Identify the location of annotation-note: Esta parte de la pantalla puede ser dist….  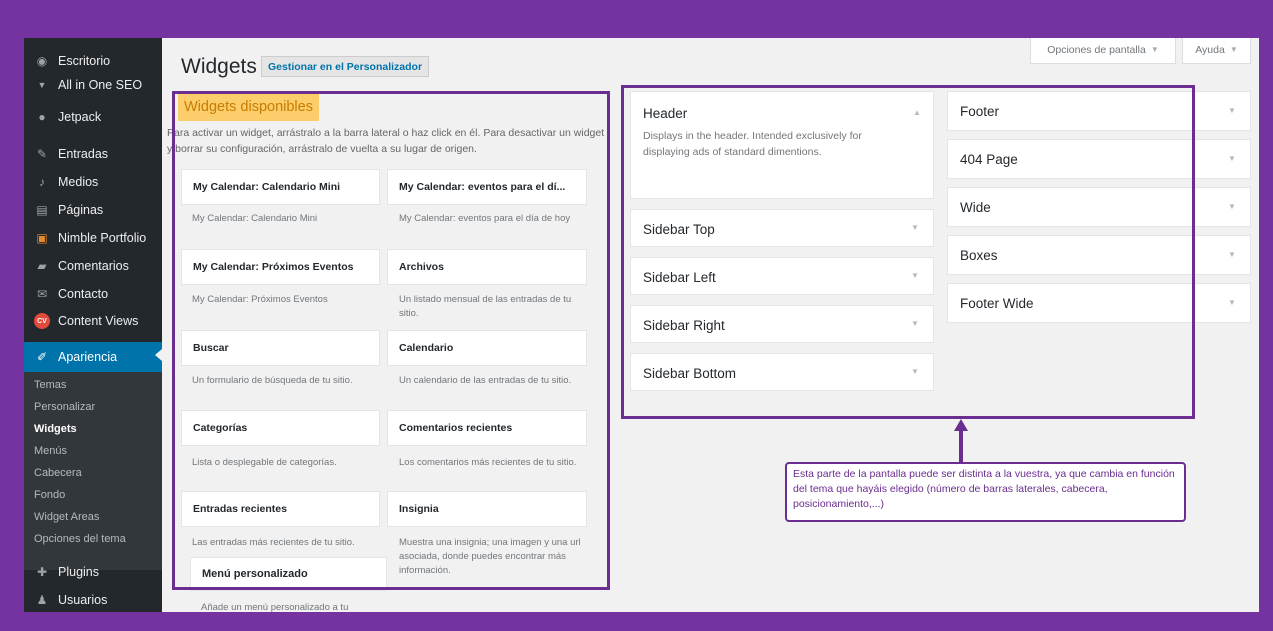
(985, 492).